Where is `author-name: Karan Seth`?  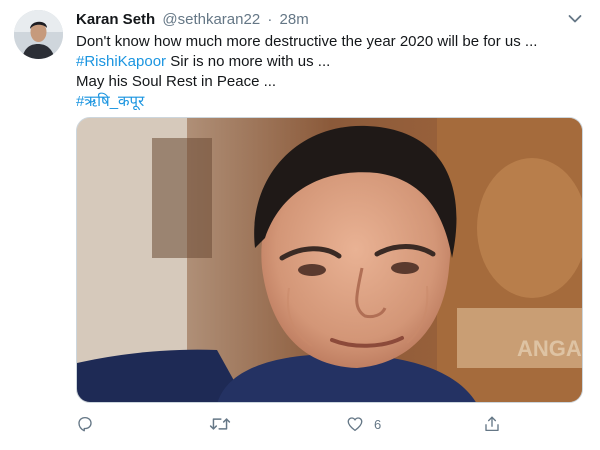
author-name: Karan Seth is located at coordinates (115, 19).